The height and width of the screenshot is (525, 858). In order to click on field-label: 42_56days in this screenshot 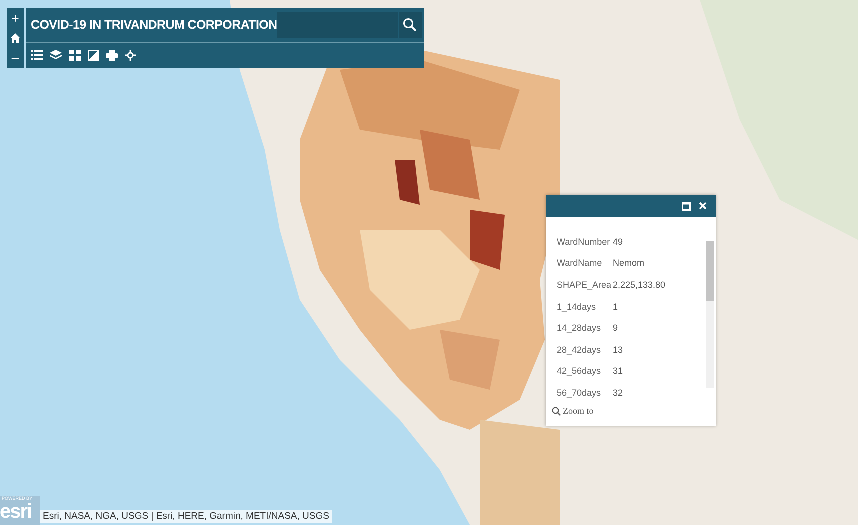, I will do `click(579, 371)`.